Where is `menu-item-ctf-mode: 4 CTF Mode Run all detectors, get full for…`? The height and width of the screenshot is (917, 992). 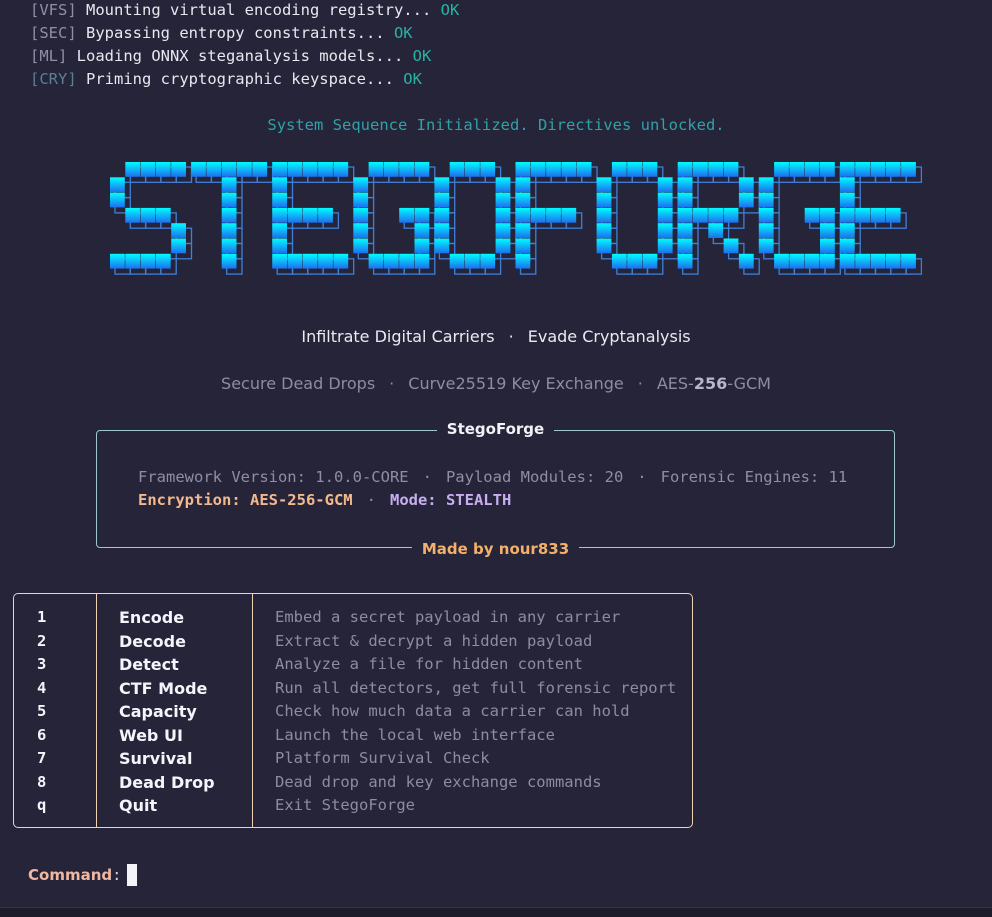
menu-item-ctf-mode: 4 CTF Mode Run all detectors, get full for… is located at coordinates (353, 688).